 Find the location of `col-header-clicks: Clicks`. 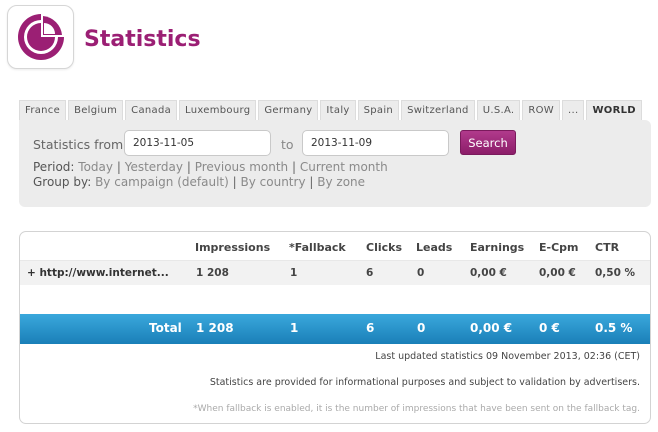

col-header-clicks: Clicks is located at coordinates (384, 247).